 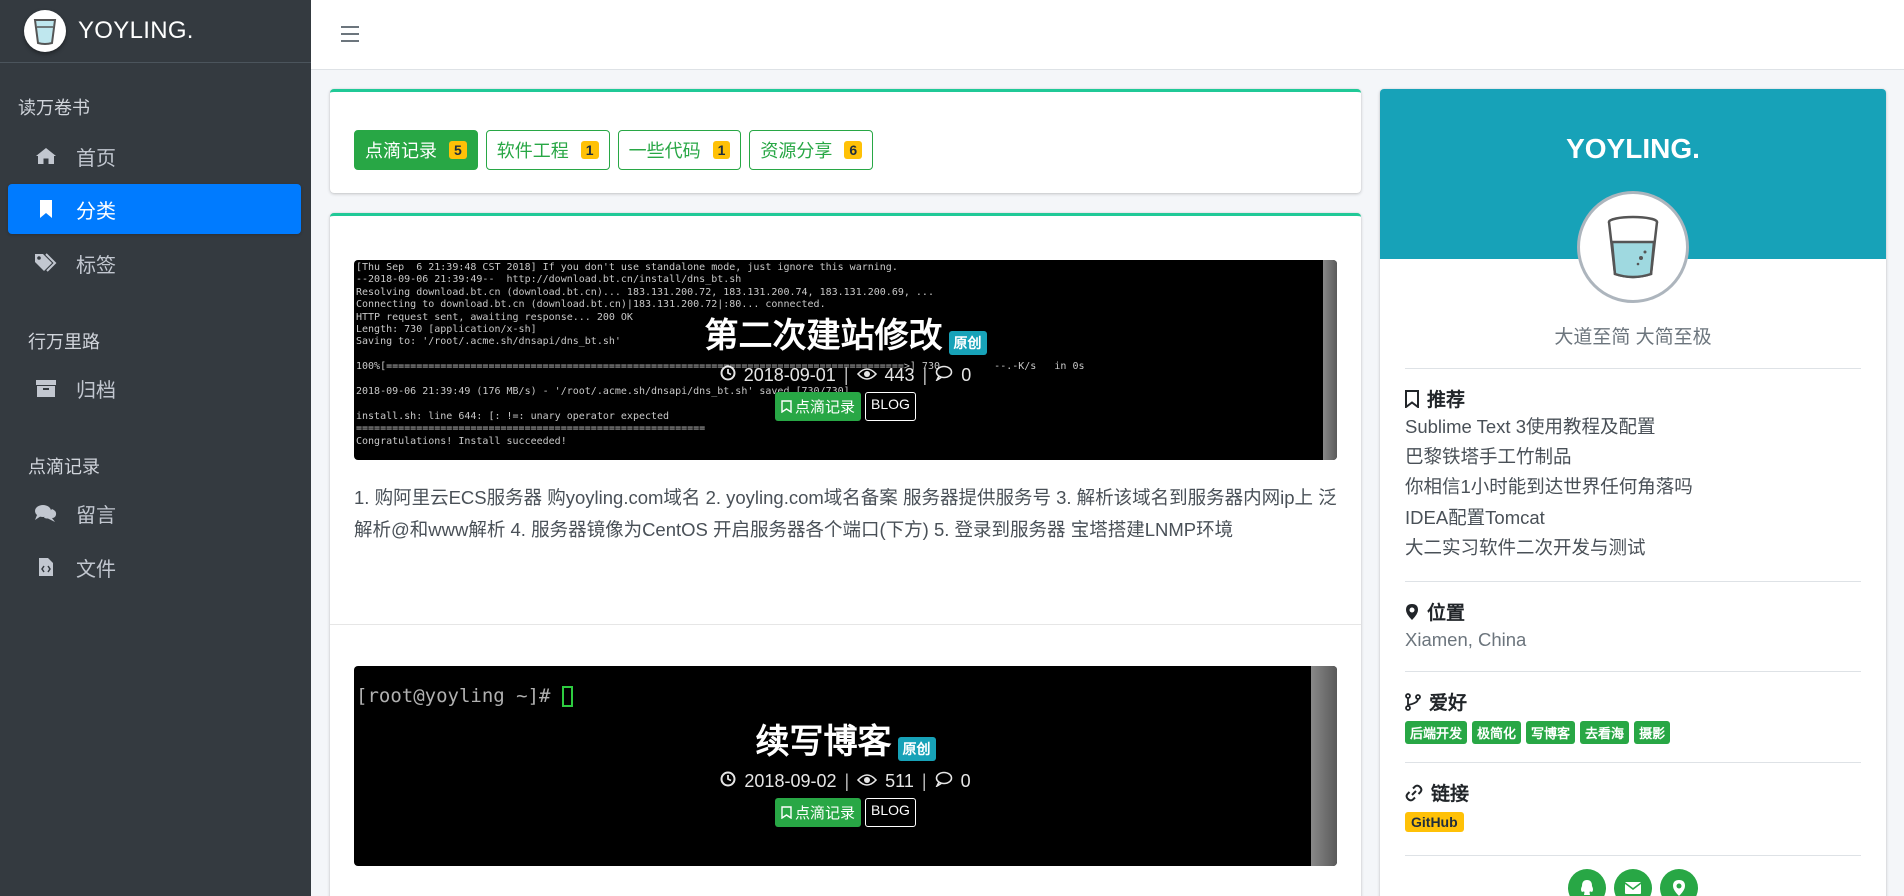 What do you see at coordinates (1679, 882) in the screenshot?
I see `map-marker-social-icon` at bounding box center [1679, 882].